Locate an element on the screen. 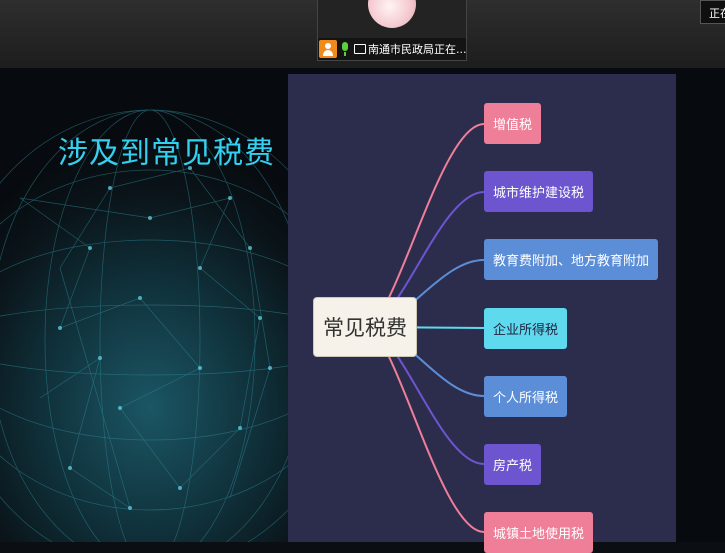 Image resolution: width=725 pixels, height=553 pixels. node-label: 教育费附加、地方教育附加 is located at coordinates (571, 261).